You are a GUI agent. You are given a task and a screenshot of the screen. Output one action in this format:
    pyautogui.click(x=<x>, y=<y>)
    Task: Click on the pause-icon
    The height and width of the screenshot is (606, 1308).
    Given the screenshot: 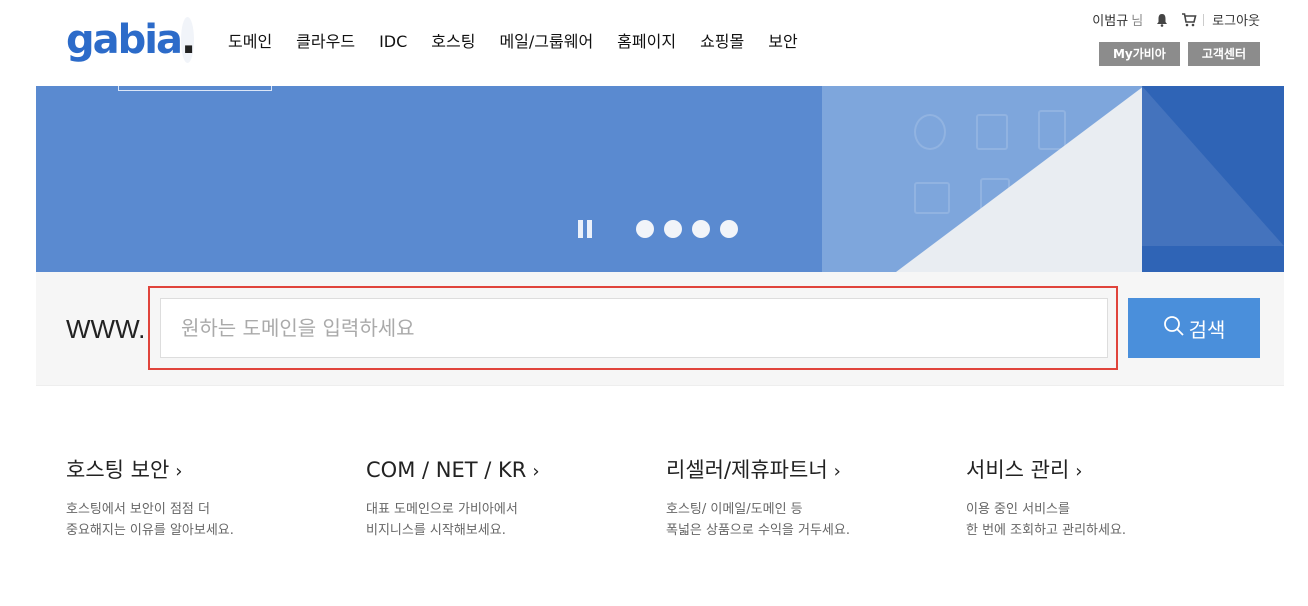 What is the action you would take?
    pyautogui.click(x=585, y=229)
    